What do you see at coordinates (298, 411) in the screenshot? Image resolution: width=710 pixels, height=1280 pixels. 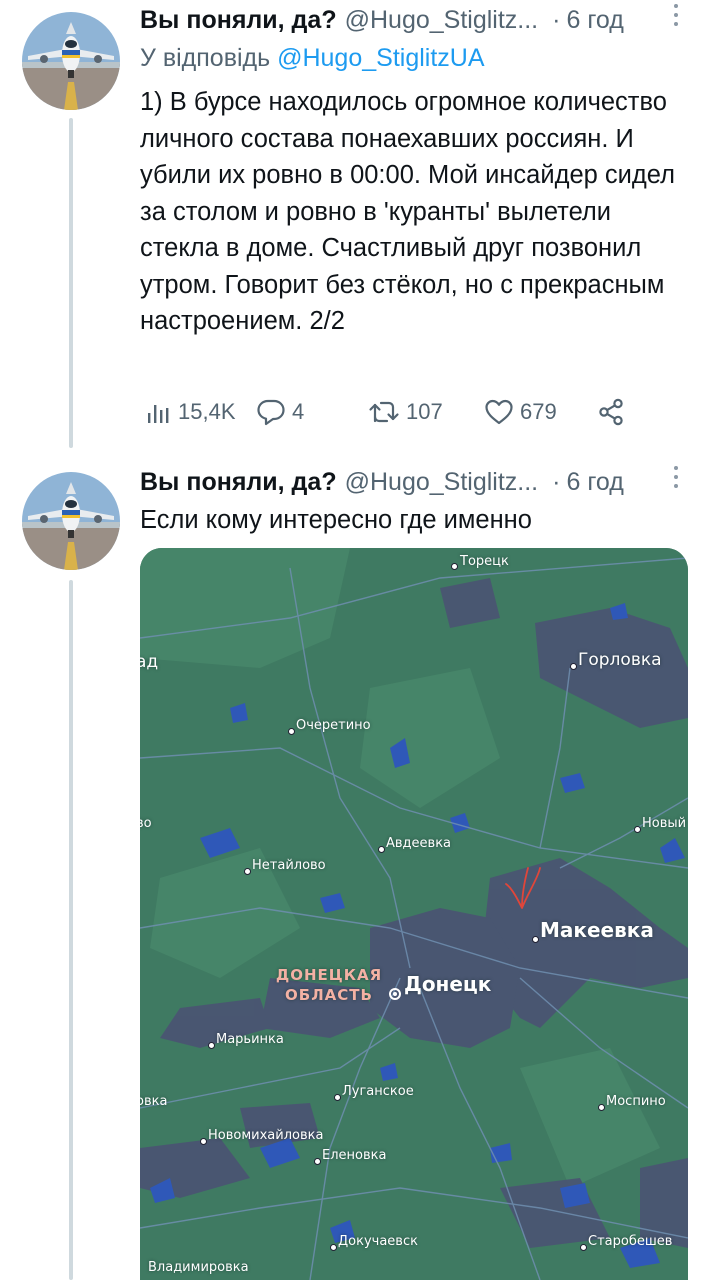 I see `reply-count: 4` at bounding box center [298, 411].